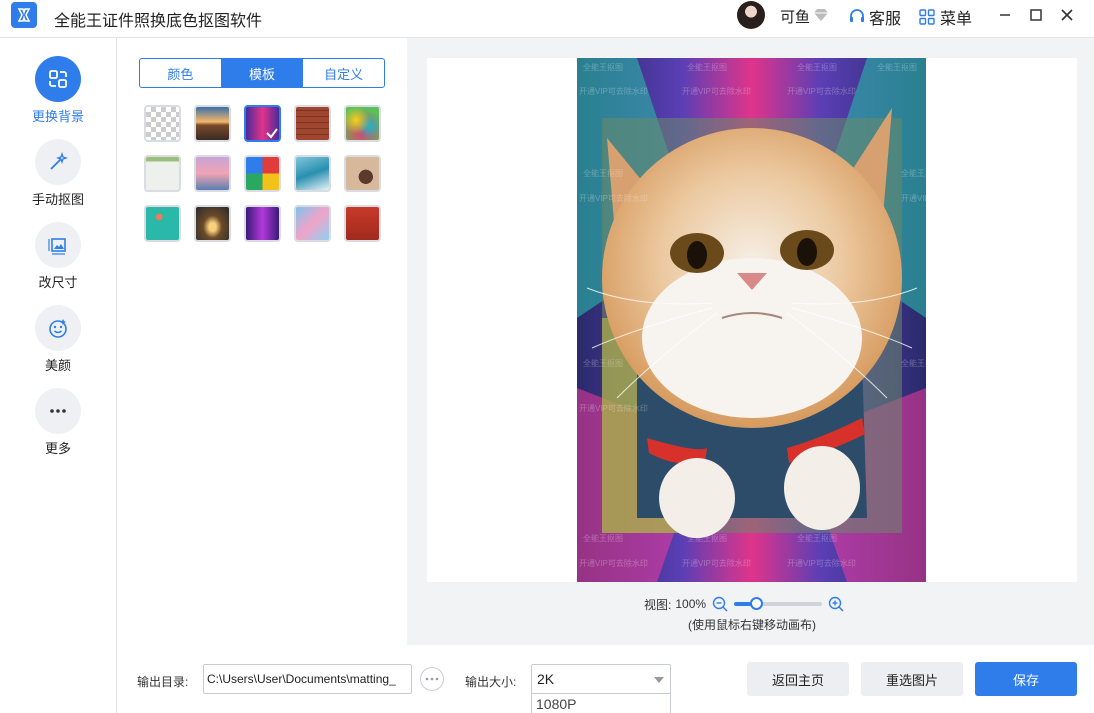 This screenshot has height=713, width=1094. Describe the element at coordinates (798, 679) in the screenshot. I see `back-home-button: 返回主页` at that location.